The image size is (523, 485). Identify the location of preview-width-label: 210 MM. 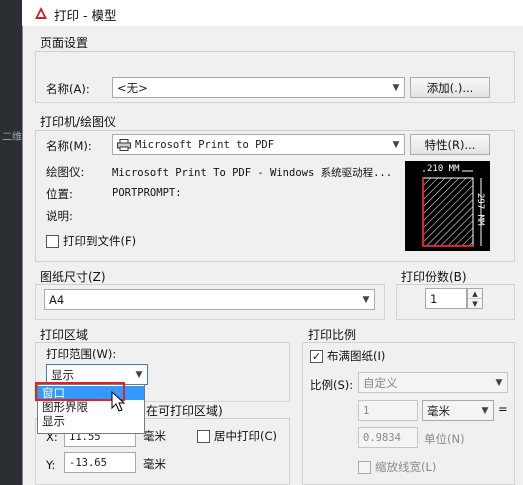
(443, 169).